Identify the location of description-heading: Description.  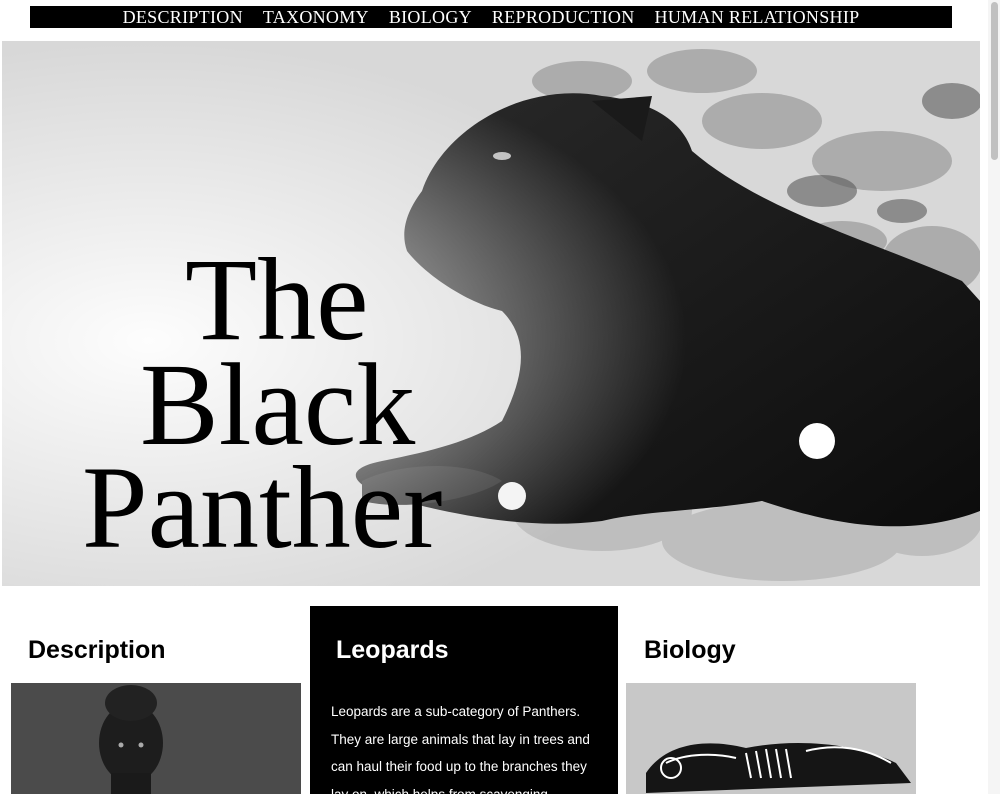
(97, 650).